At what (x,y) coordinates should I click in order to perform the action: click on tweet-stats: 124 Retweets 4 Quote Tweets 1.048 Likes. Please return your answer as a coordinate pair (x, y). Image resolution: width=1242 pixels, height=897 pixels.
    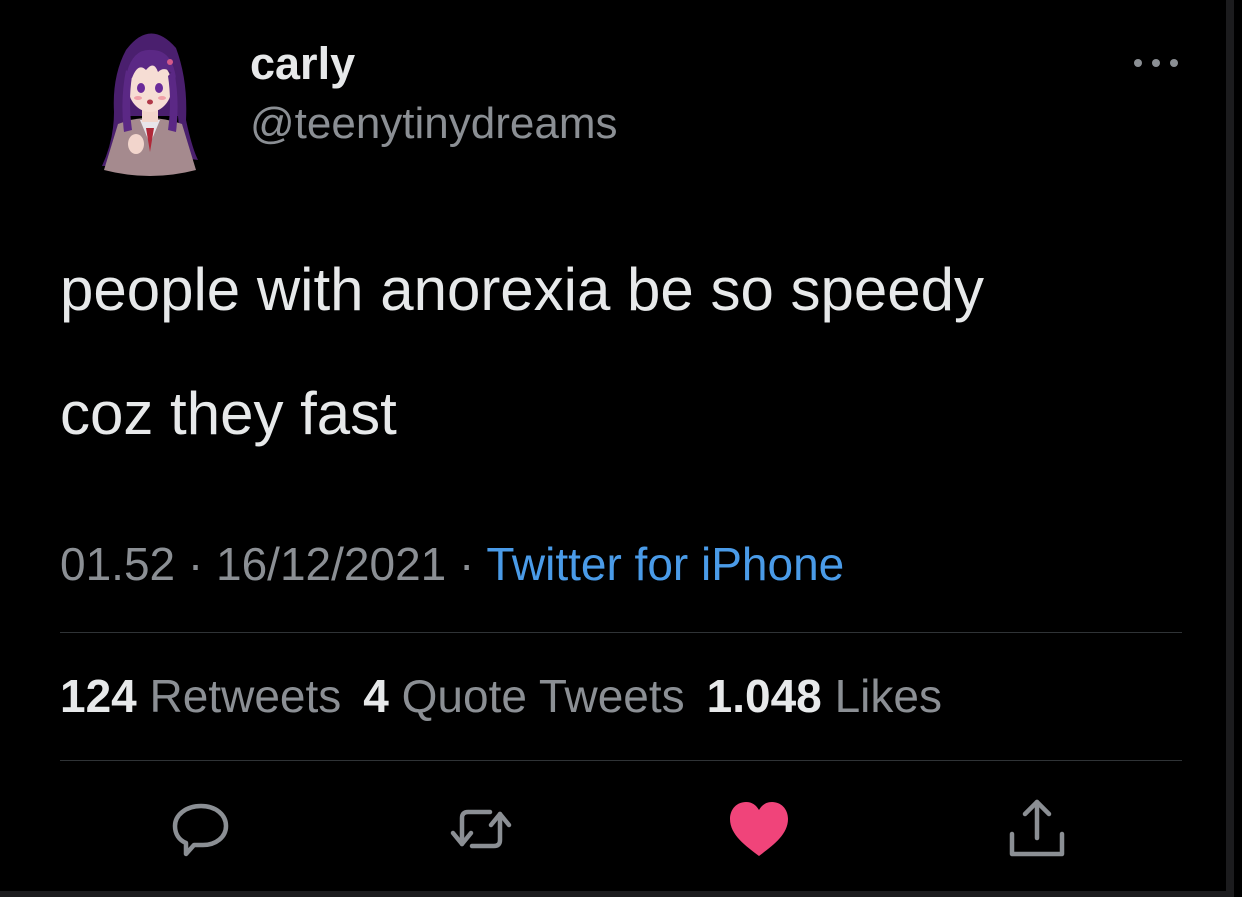
    Looking at the image, I should click on (512, 696).